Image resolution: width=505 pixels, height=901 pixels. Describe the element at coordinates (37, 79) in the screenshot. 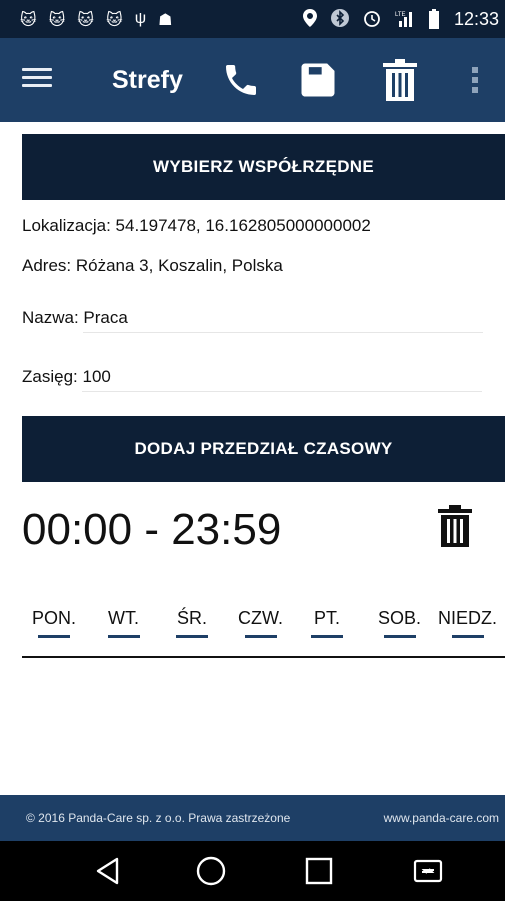

I see `hamburger-menu-icon` at that location.